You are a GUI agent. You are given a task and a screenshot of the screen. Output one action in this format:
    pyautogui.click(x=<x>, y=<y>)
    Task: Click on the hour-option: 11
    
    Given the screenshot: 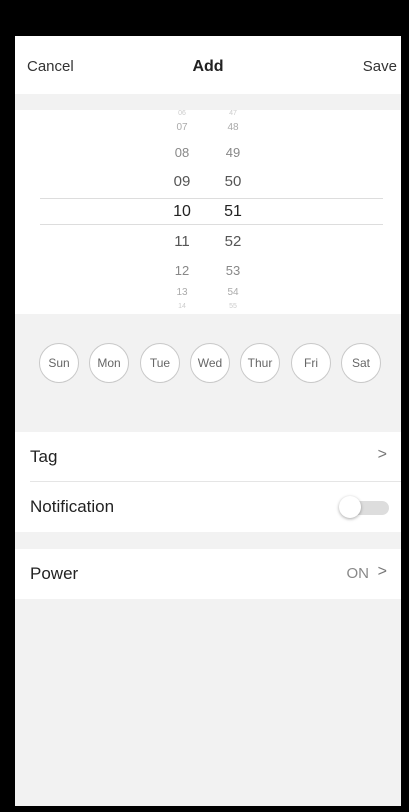 What is the action you would take?
    pyautogui.click(x=182, y=241)
    